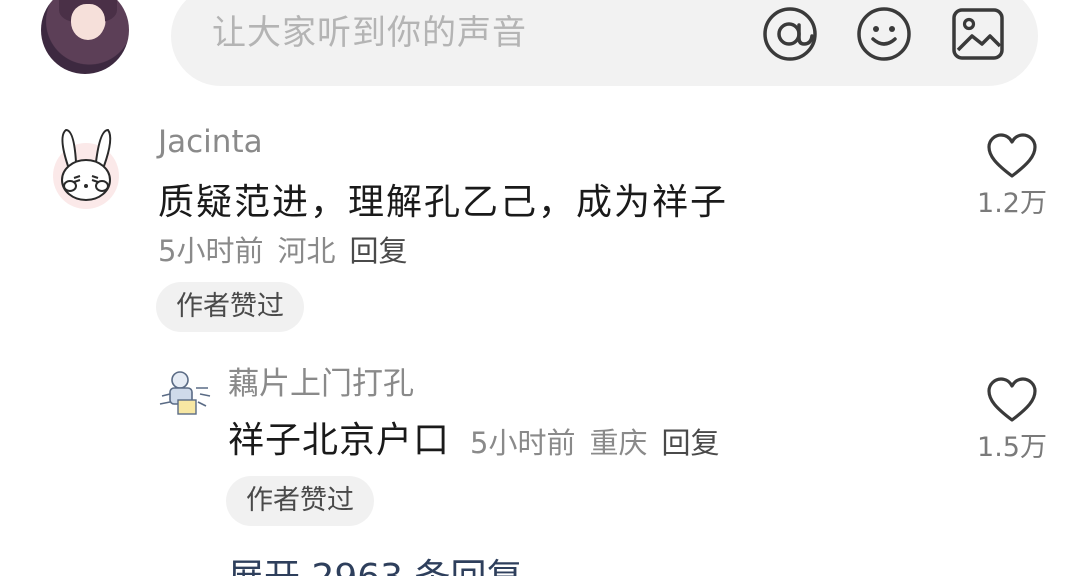 The width and height of the screenshot is (1079, 576). Describe the element at coordinates (790, 34) in the screenshot. I see `at-icon` at that location.